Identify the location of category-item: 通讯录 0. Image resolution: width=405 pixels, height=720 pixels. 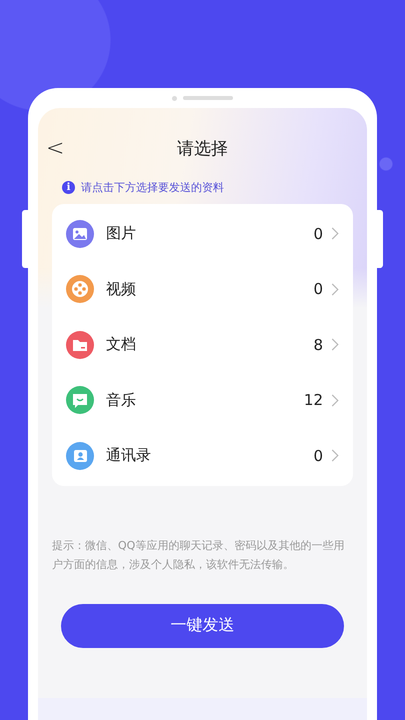
(202, 456).